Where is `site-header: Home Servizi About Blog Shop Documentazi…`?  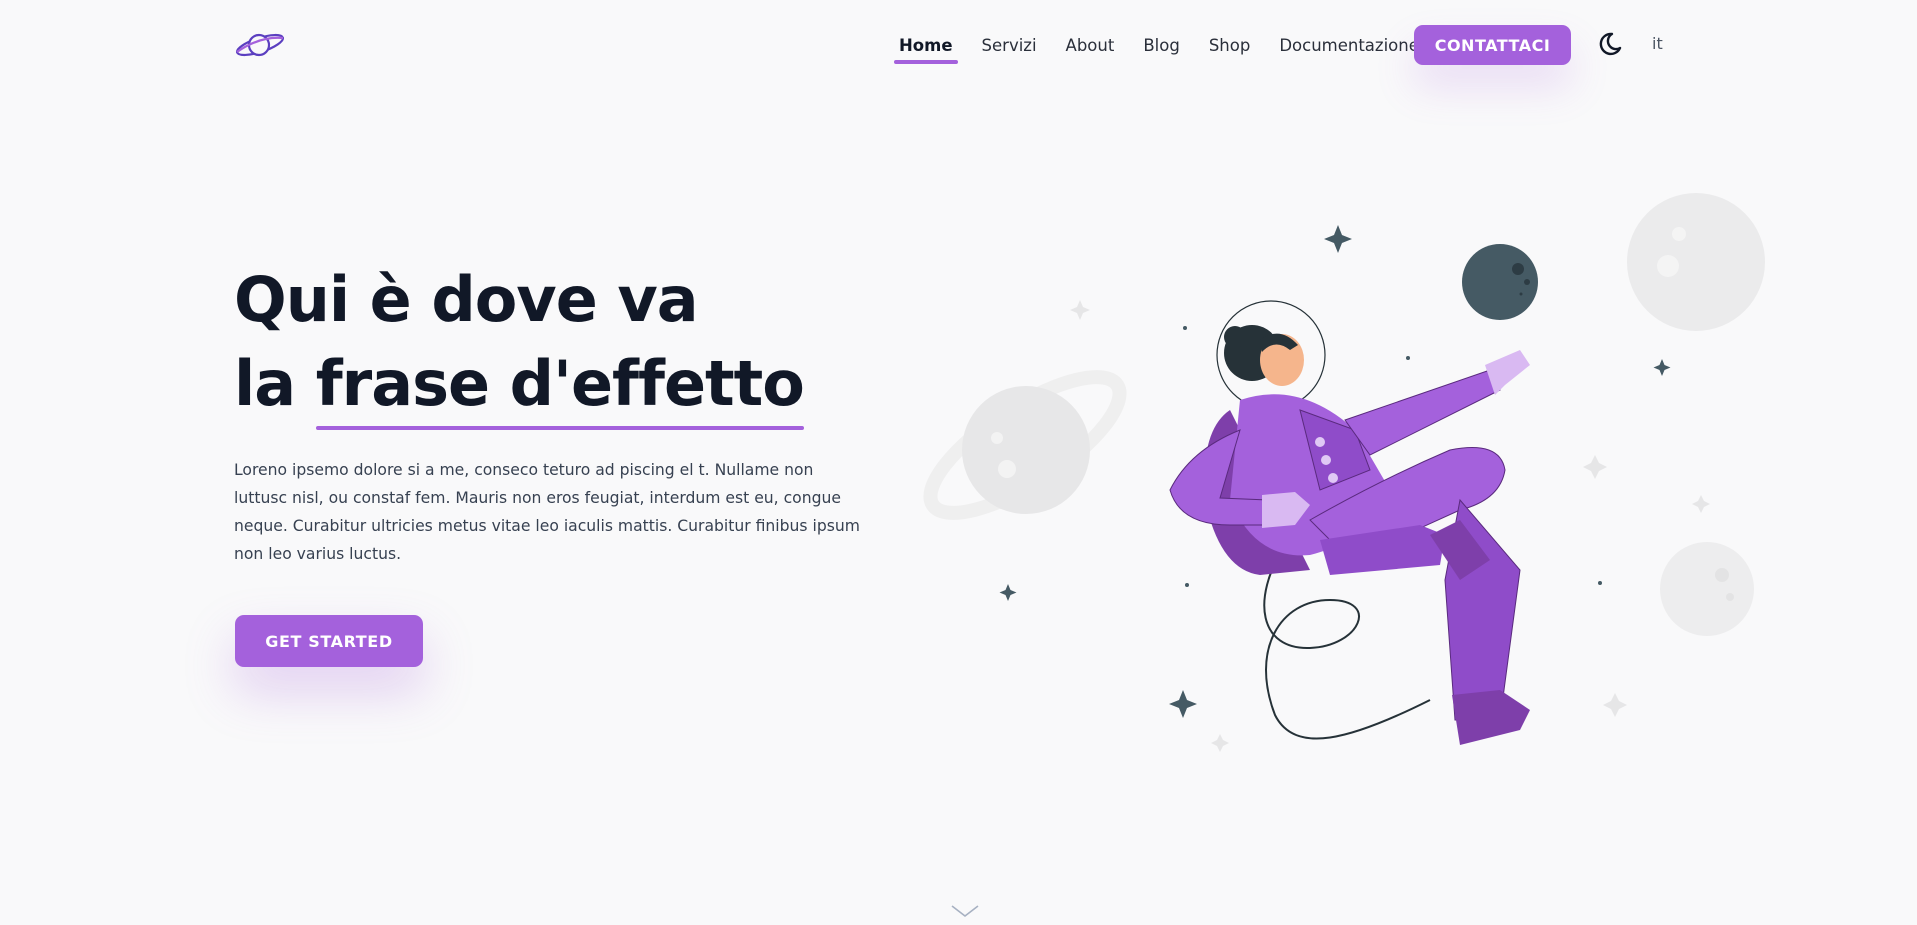
site-header: Home Servizi About Blog Shop Documentazi… is located at coordinates (958, 45).